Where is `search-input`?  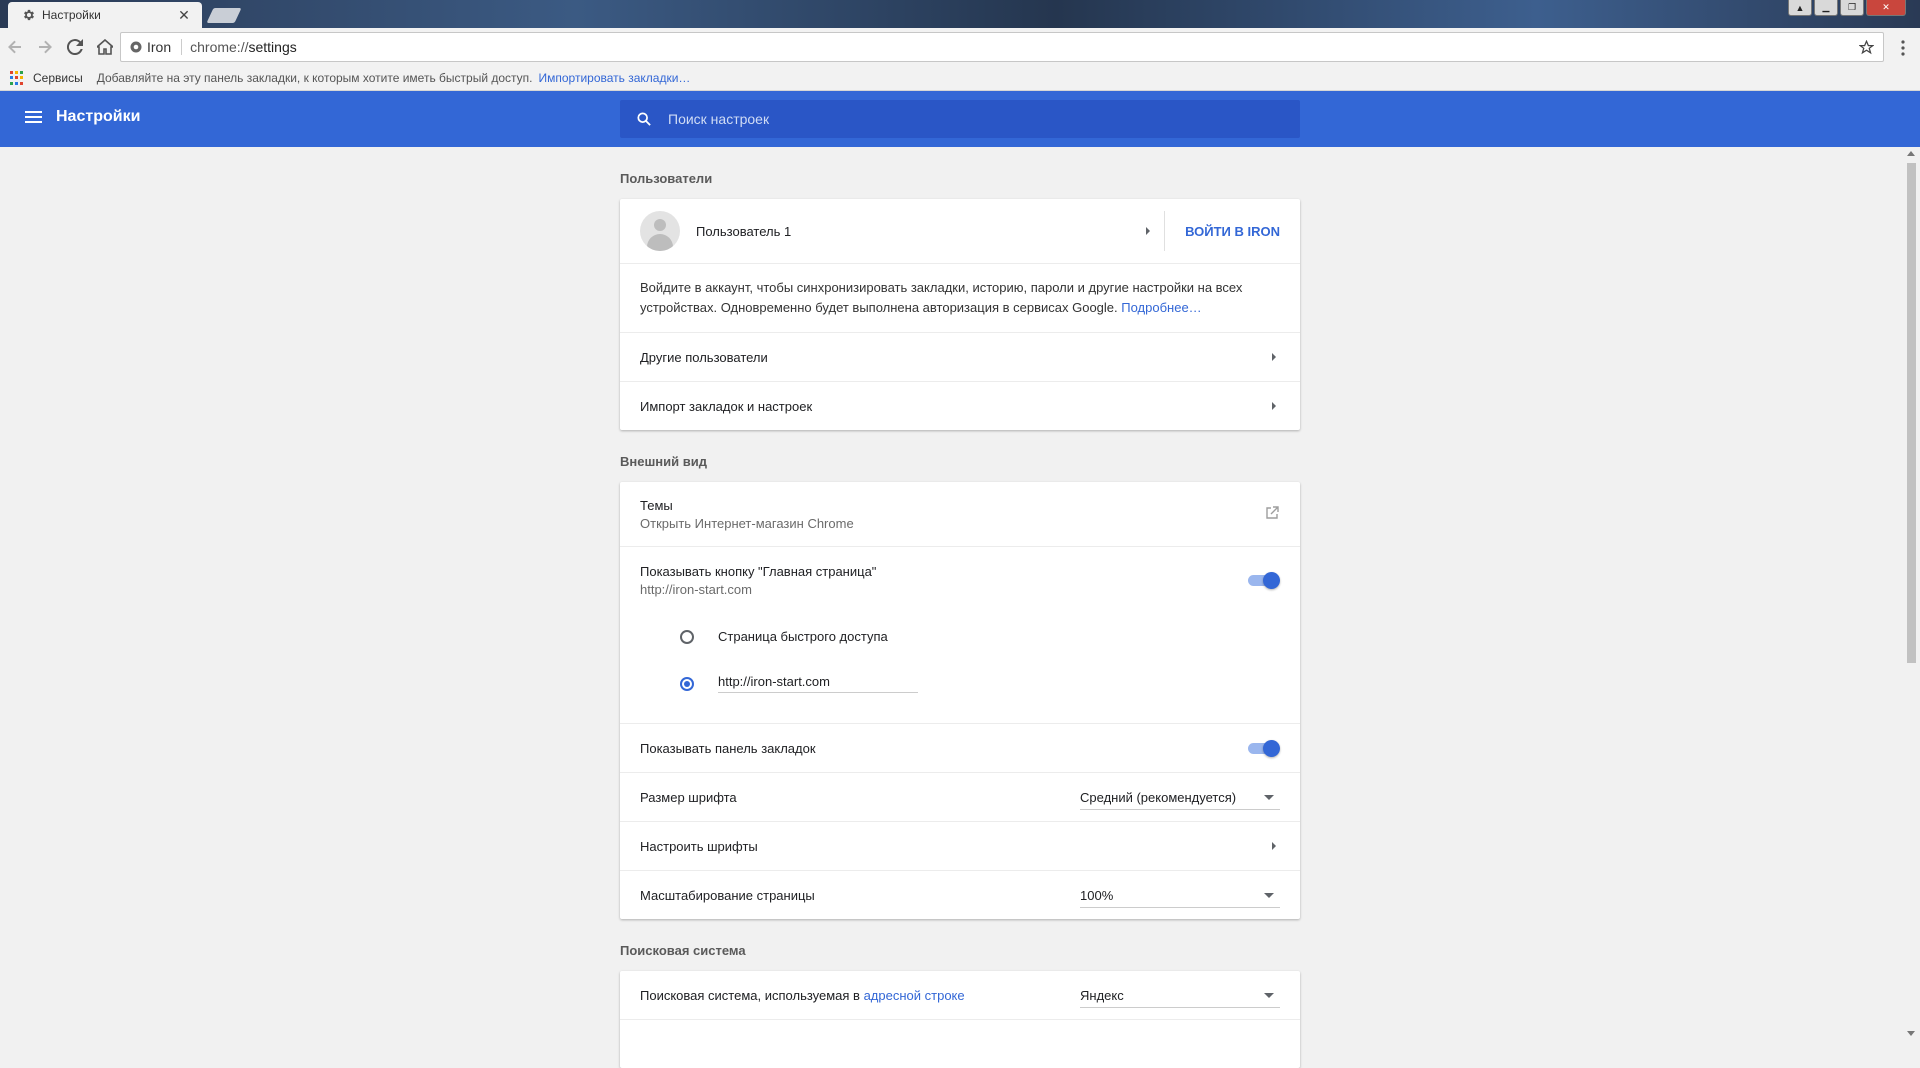 search-input is located at coordinates (968, 119).